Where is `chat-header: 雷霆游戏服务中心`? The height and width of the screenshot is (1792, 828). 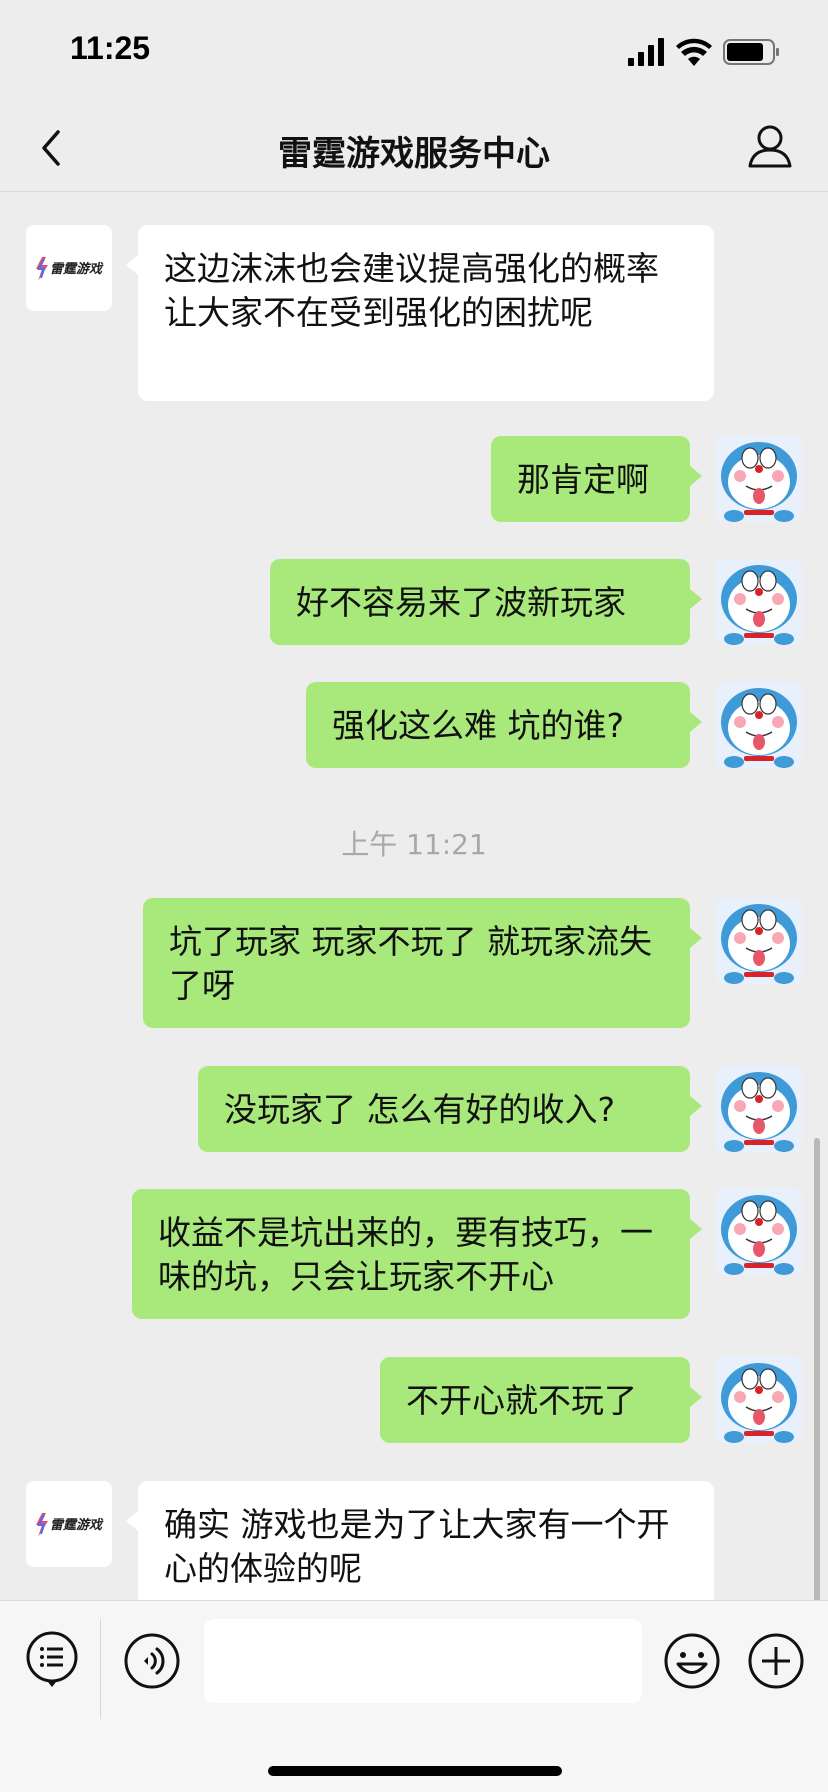
chat-header: 雷霆游戏服务中心 is located at coordinates (414, 148).